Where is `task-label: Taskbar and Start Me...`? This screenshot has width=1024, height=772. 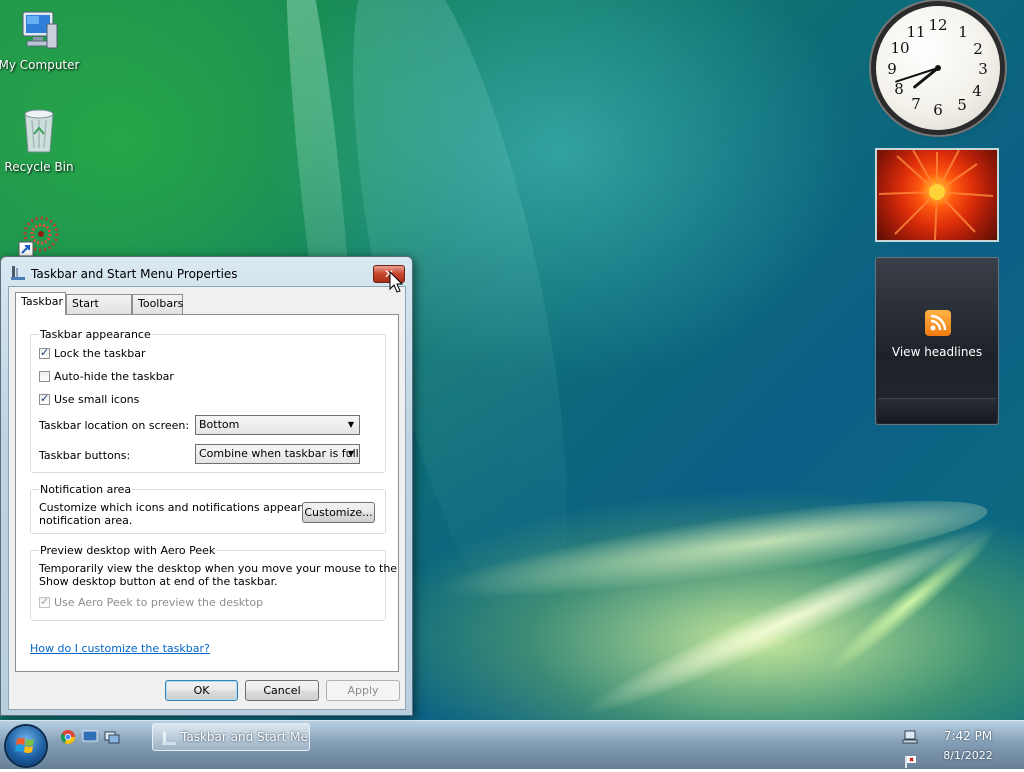
task-label: Taskbar and Start Me... is located at coordinates (245, 737).